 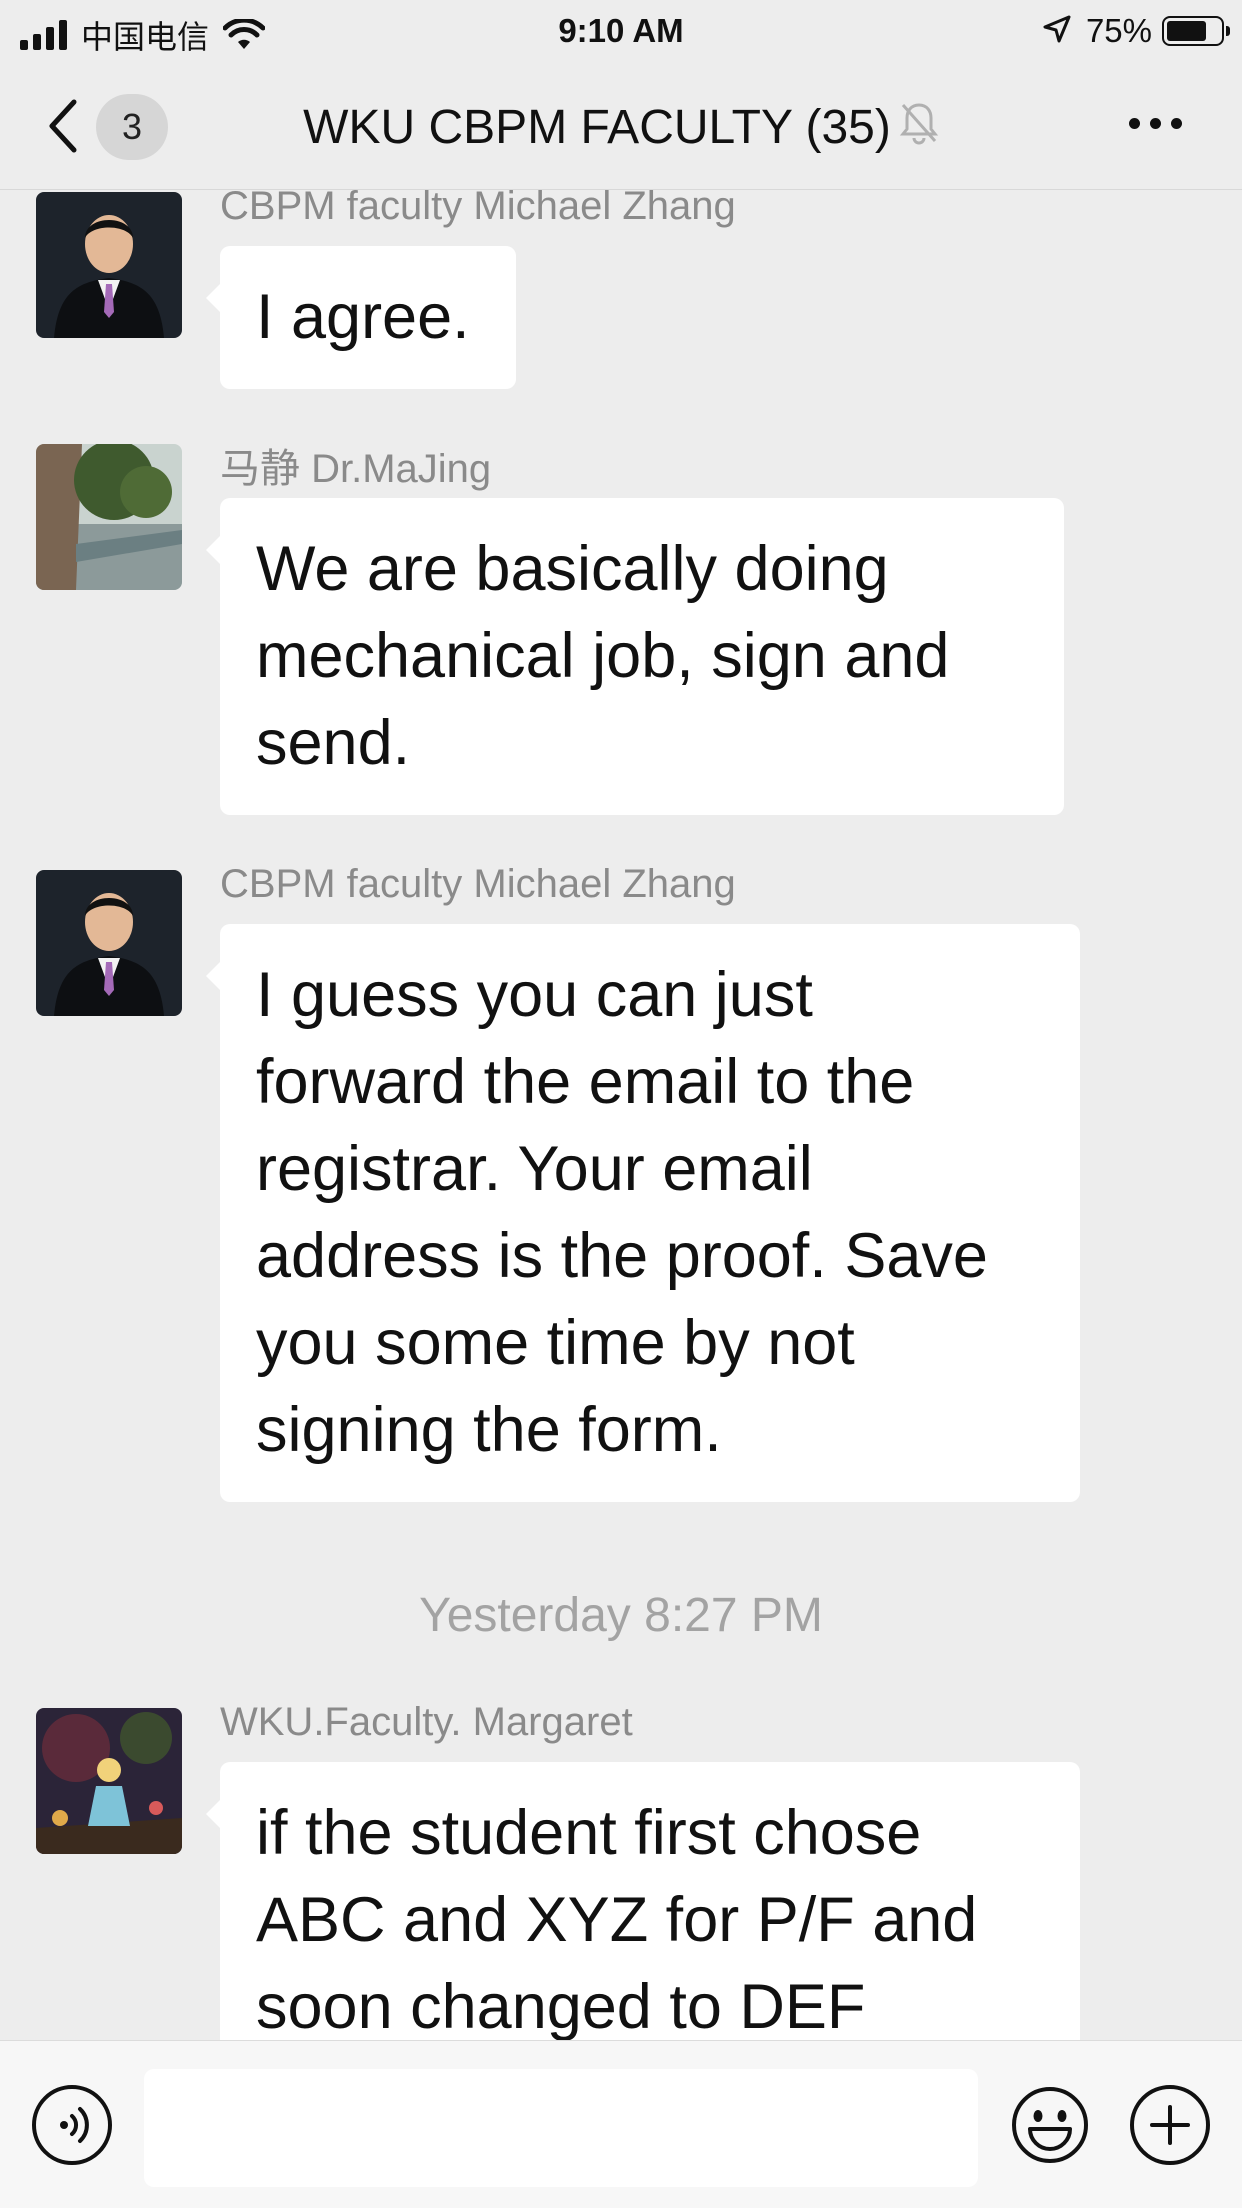 I want to click on message-line: if the student first chose, so click(x=589, y=1833).